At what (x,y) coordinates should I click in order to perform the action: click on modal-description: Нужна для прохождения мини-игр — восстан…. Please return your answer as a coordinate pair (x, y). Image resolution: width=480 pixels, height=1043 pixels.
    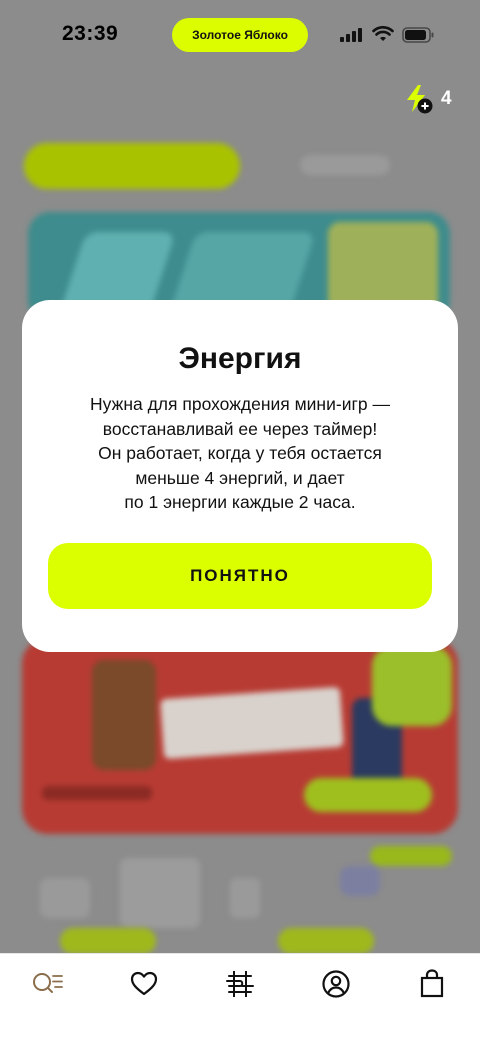
    Looking at the image, I should click on (240, 453).